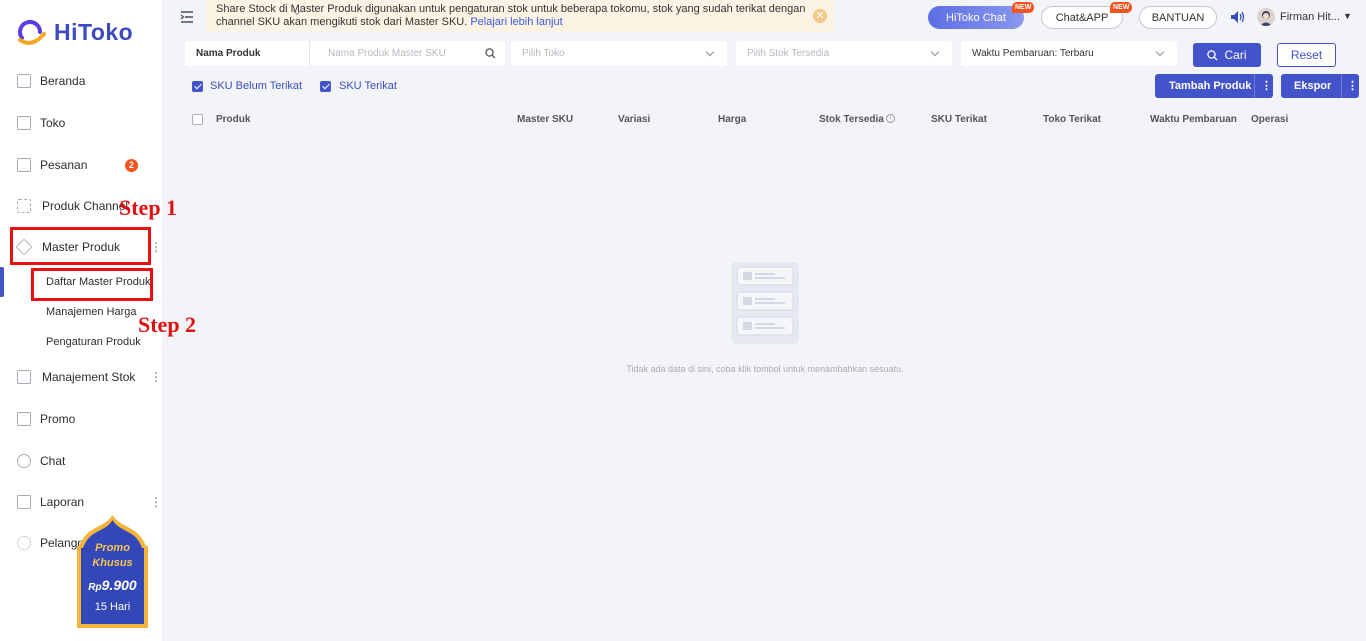  I want to click on reset-button: Reset, so click(1306, 55).